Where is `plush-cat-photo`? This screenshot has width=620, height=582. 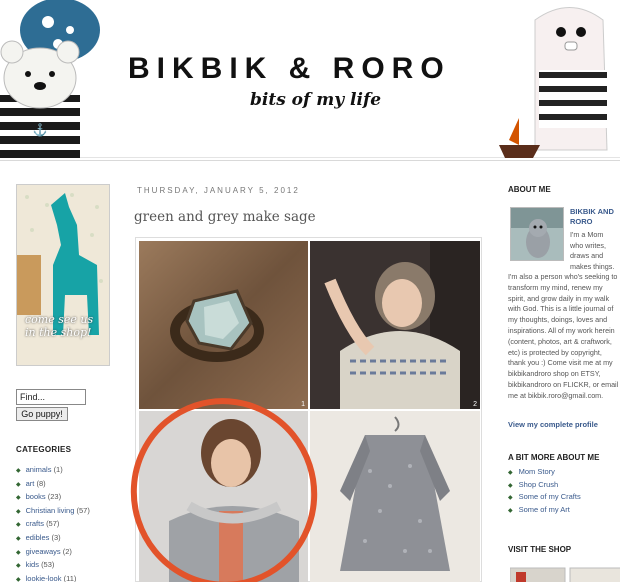
plush-cat-photo is located at coordinates (537, 234).